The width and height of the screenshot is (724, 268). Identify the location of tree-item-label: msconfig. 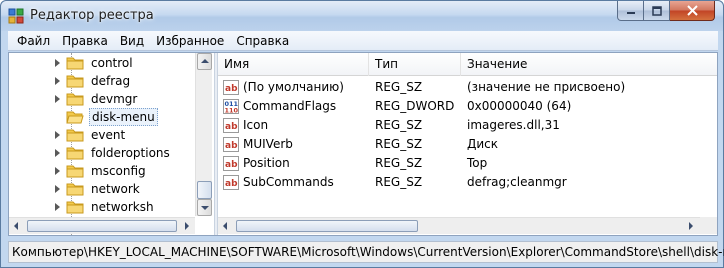
(118, 171).